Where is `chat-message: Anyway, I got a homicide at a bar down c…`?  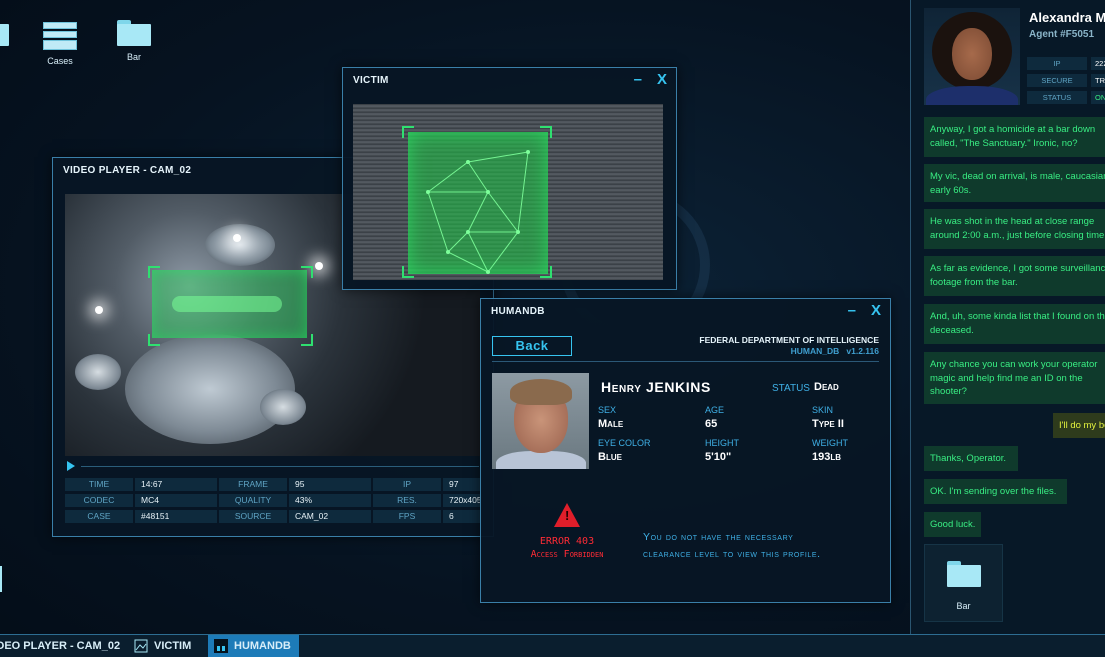
chat-message: Anyway, I got a homicide at a bar down c… is located at coordinates (1014, 137).